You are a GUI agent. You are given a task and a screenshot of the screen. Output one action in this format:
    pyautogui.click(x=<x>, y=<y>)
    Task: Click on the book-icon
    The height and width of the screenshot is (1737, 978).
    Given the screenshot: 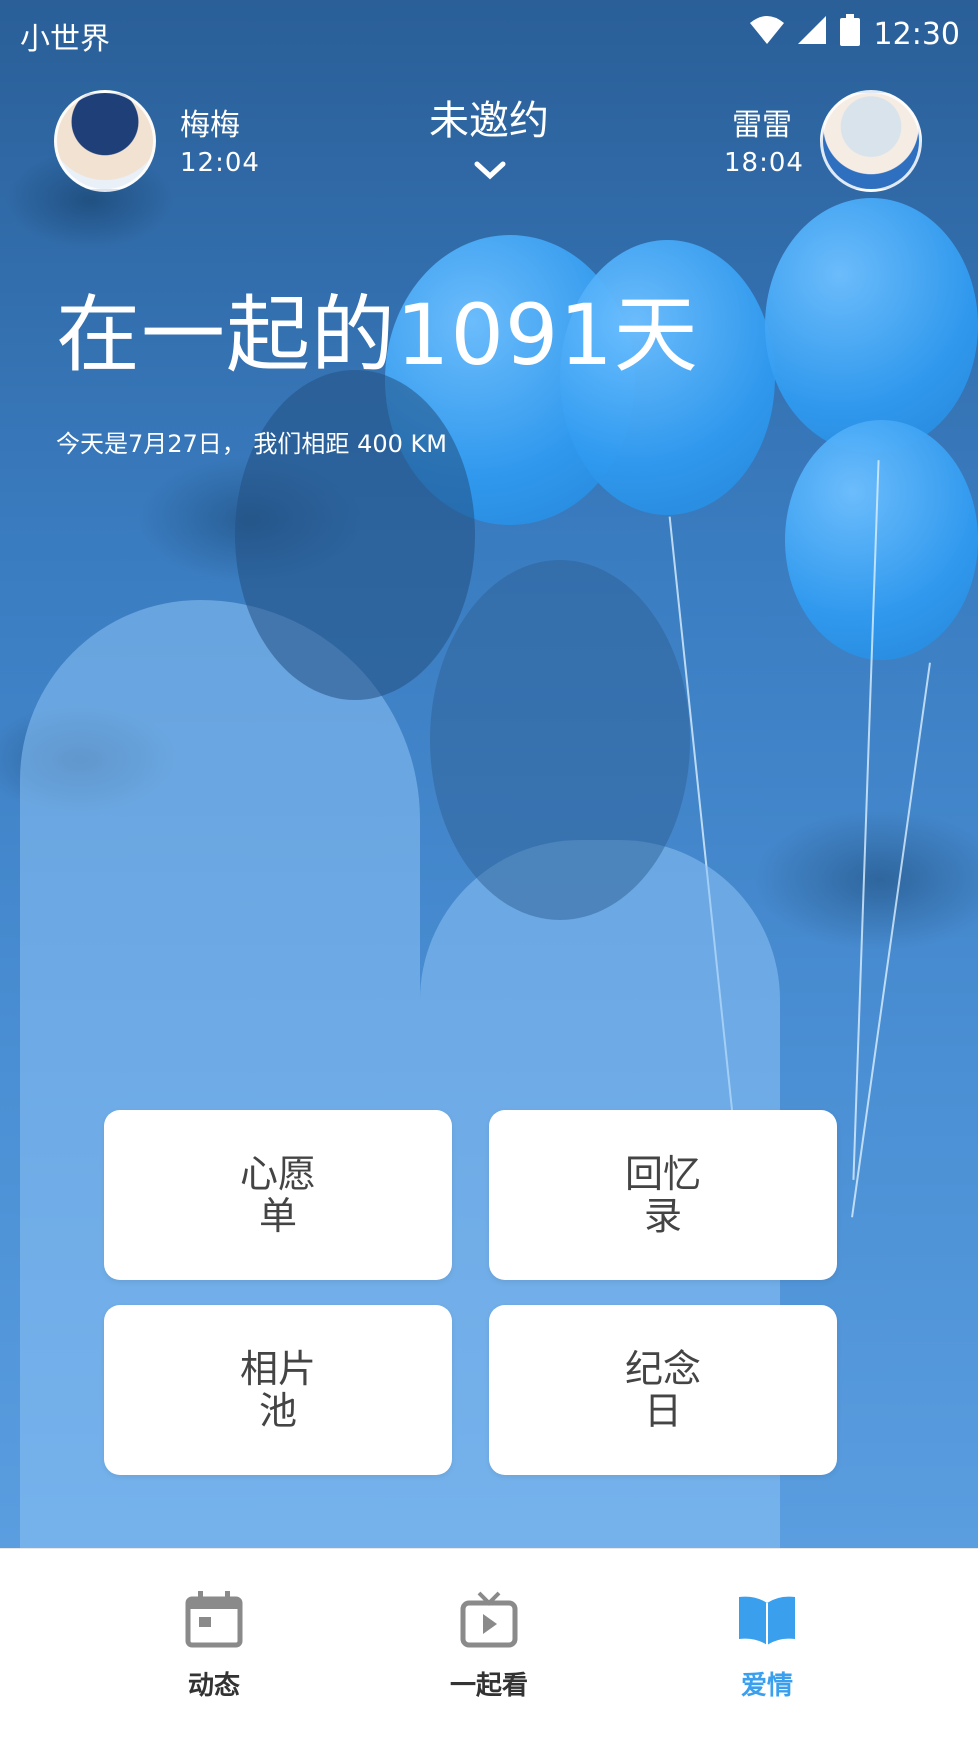 What is the action you would take?
    pyautogui.click(x=767, y=1621)
    